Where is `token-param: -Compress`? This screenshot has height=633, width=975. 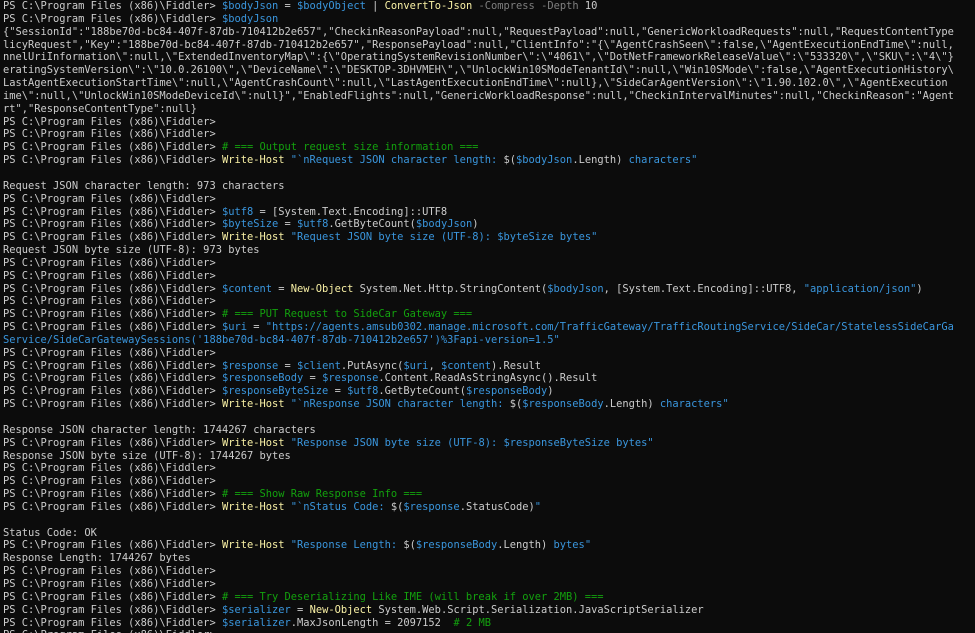
token-param: -Compress is located at coordinates (503, 6).